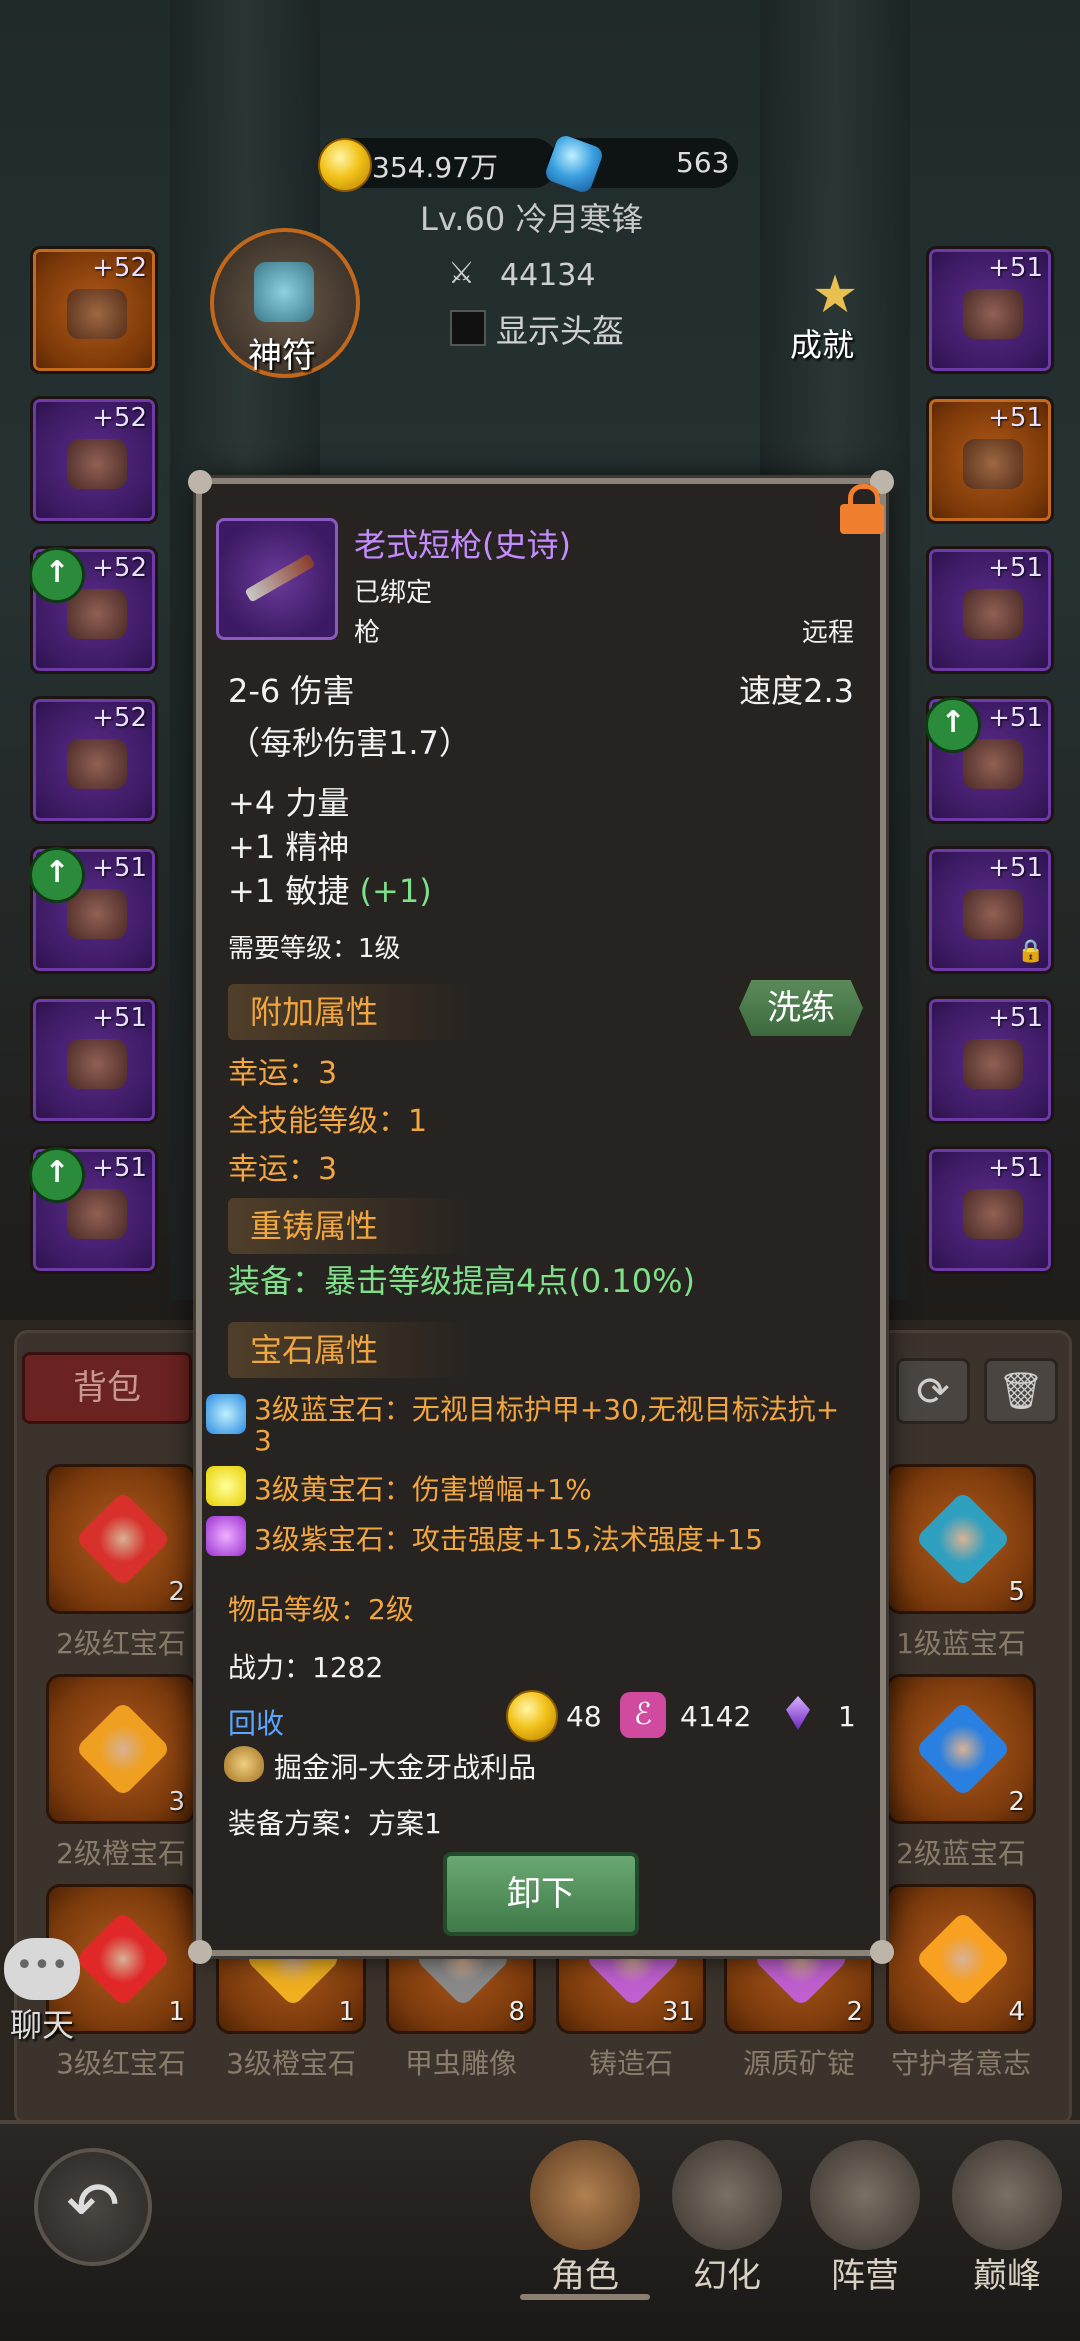  What do you see at coordinates (548, 275) in the screenshot?
I see `power-value: 44134` at bounding box center [548, 275].